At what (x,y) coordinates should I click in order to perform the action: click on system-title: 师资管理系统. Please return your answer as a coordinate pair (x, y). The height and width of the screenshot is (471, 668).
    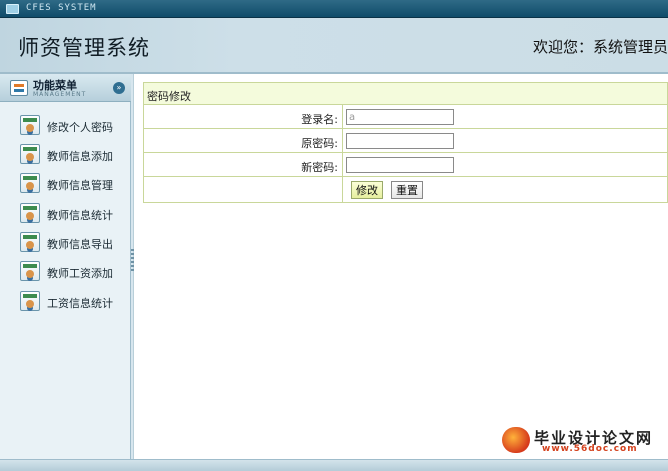
    Looking at the image, I should click on (84, 48).